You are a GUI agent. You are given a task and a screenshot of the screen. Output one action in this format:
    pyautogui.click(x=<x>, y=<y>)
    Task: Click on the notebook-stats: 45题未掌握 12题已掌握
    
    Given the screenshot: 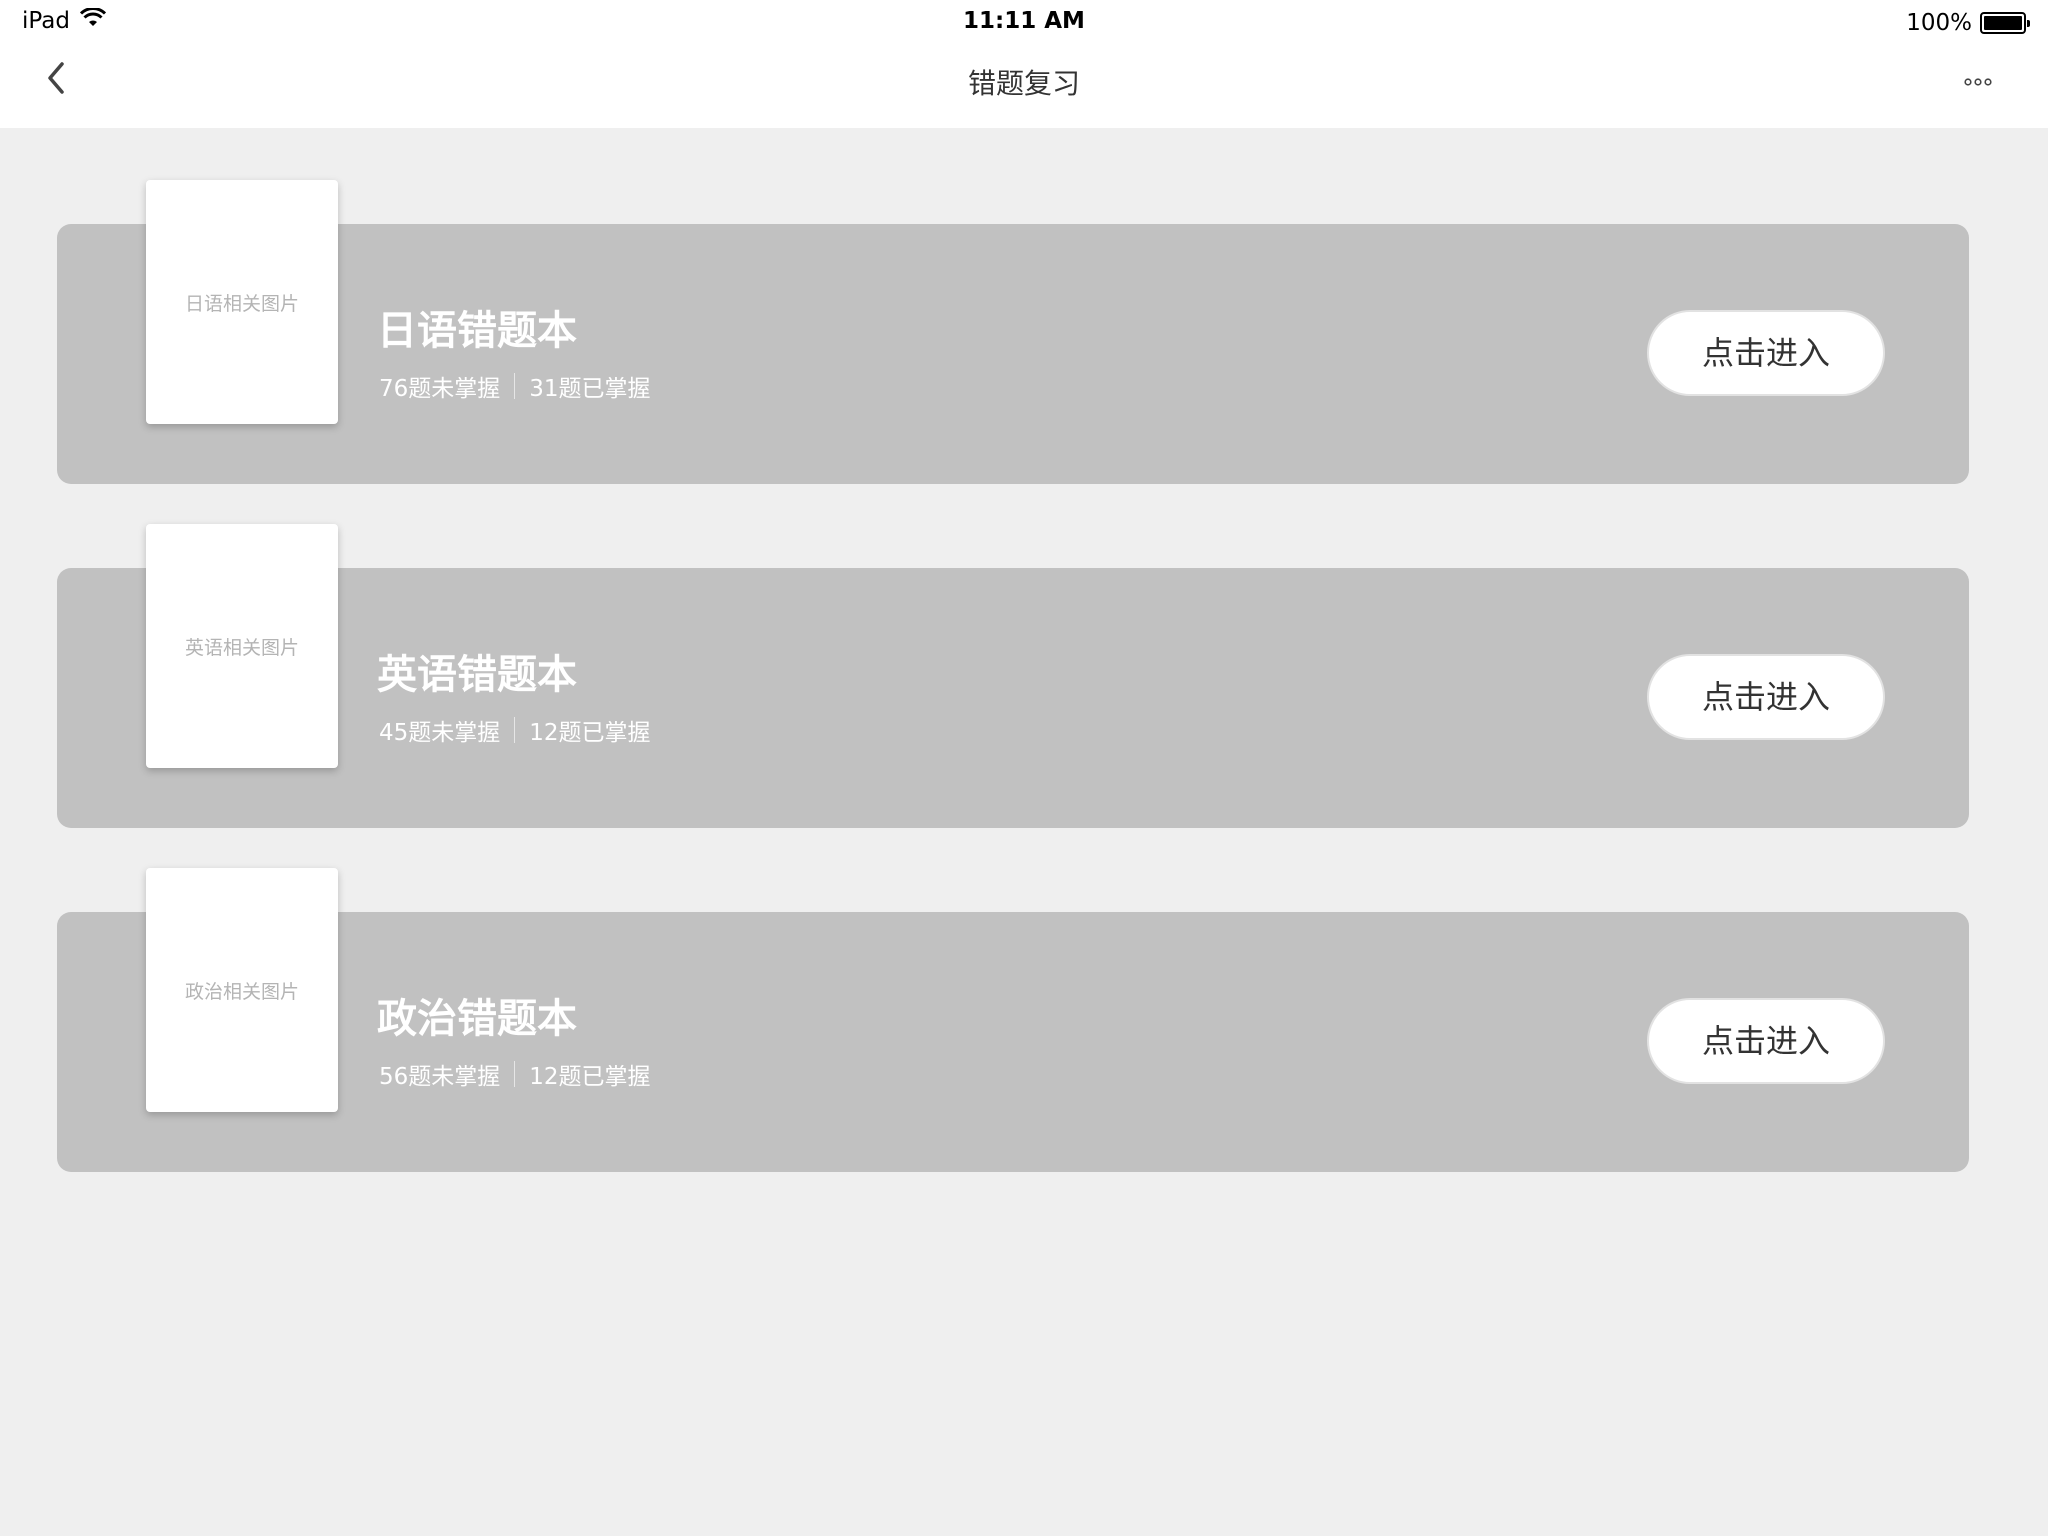 What is the action you would take?
    pyautogui.click(x=515, y=730)
    